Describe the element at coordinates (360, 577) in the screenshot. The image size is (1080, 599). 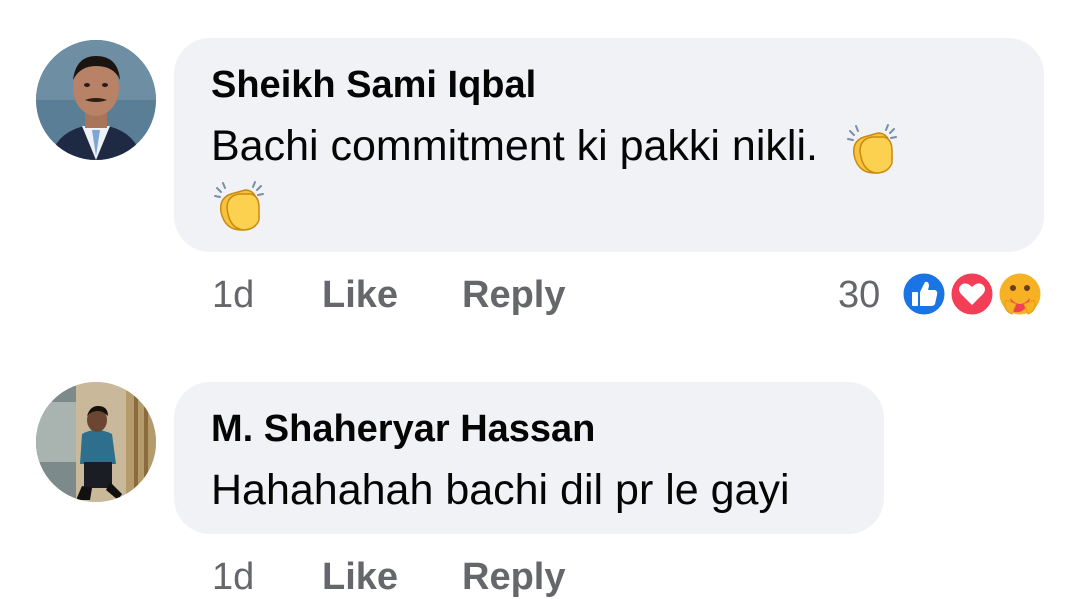
I see `like-button: Like` at that location.